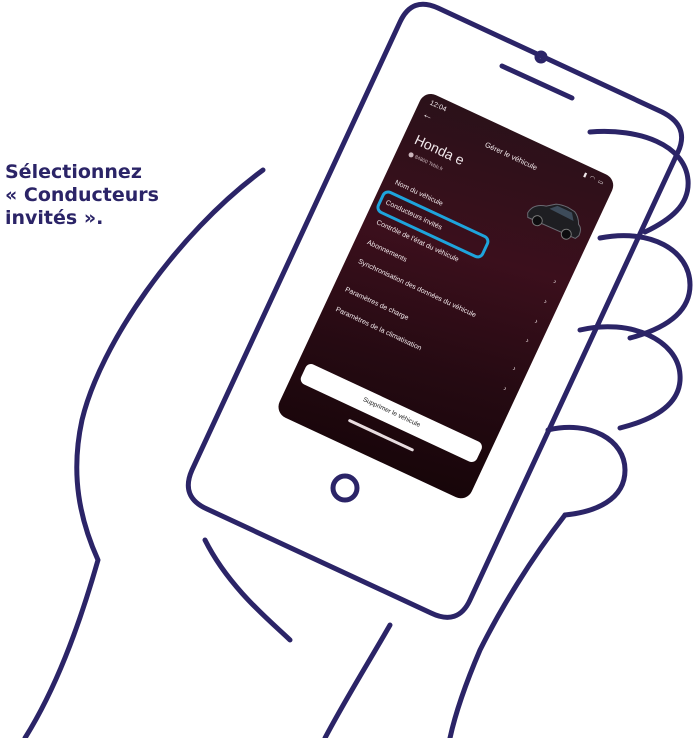 The width and height of the screenshot is (693, 738). I want to click on status-icons: ▮ ◠ ▭, so click(594, 180).